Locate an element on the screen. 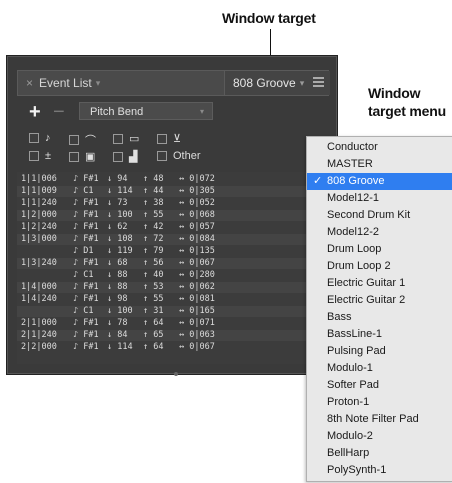  menu-item-label: 8th Note Filter Pad is located at coordinates (373, 419).